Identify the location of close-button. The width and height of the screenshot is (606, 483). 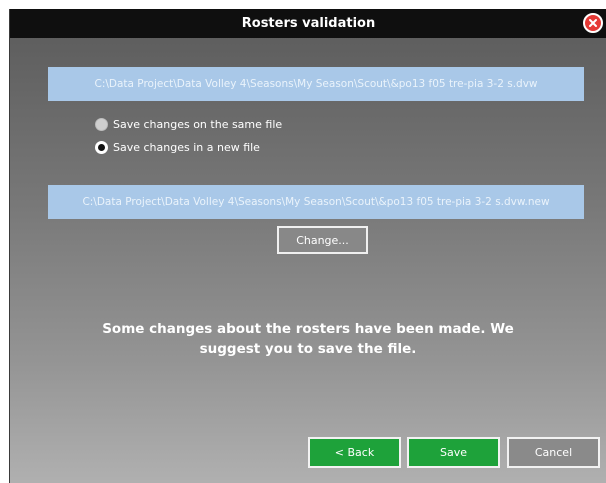
(593, 23).